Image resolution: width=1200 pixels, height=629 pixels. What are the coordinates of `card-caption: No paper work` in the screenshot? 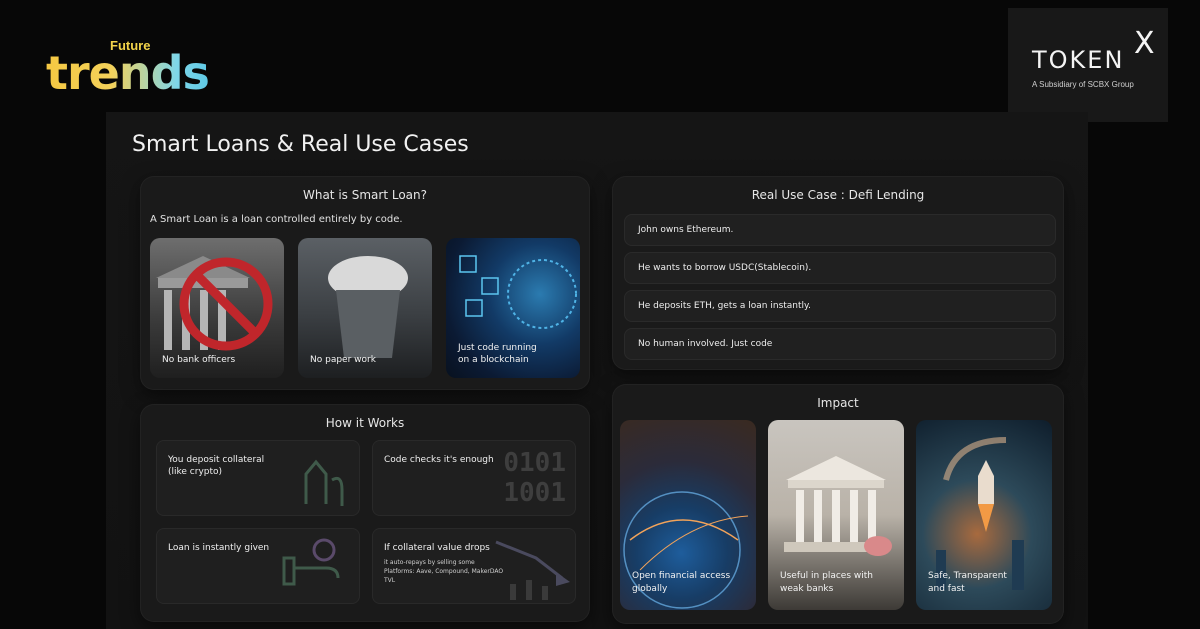 It's located at (343, 360).